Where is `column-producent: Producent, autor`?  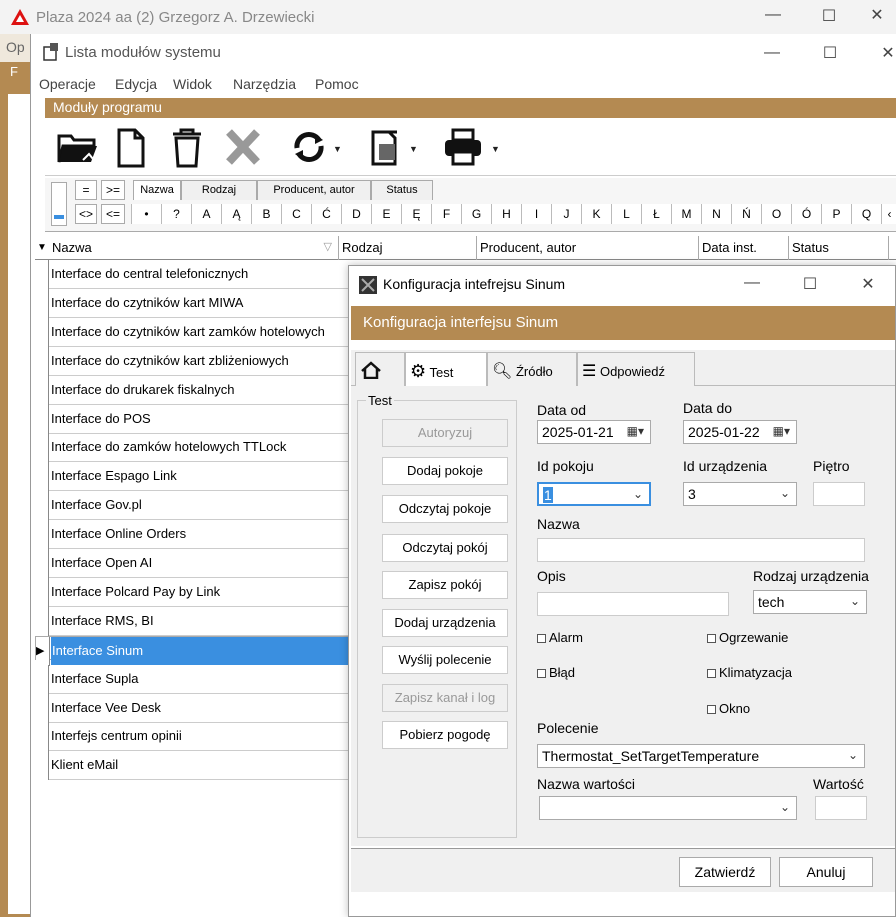
column-producent: Producent, autor is located at coordinates (588, 248).